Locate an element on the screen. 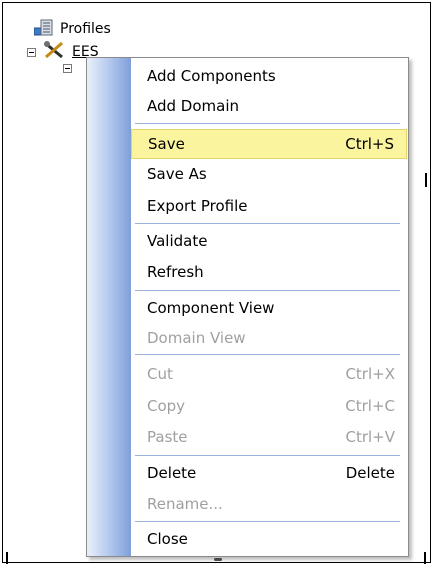 The height and width of the screenshot is (567, 435). menu-item-export-profile: Export Profile is located at coordinates (269, 206).